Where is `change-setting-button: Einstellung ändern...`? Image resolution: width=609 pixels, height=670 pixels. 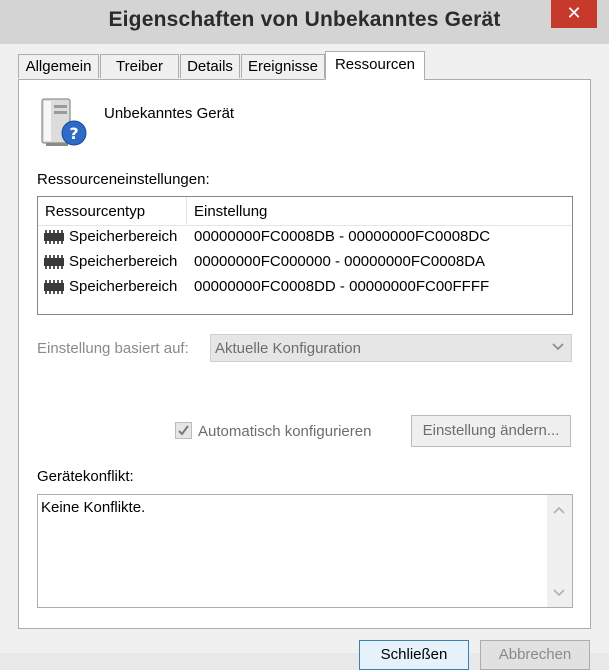 change-setting-button: Einstellung ändern... is located at coordinates (491, 431).